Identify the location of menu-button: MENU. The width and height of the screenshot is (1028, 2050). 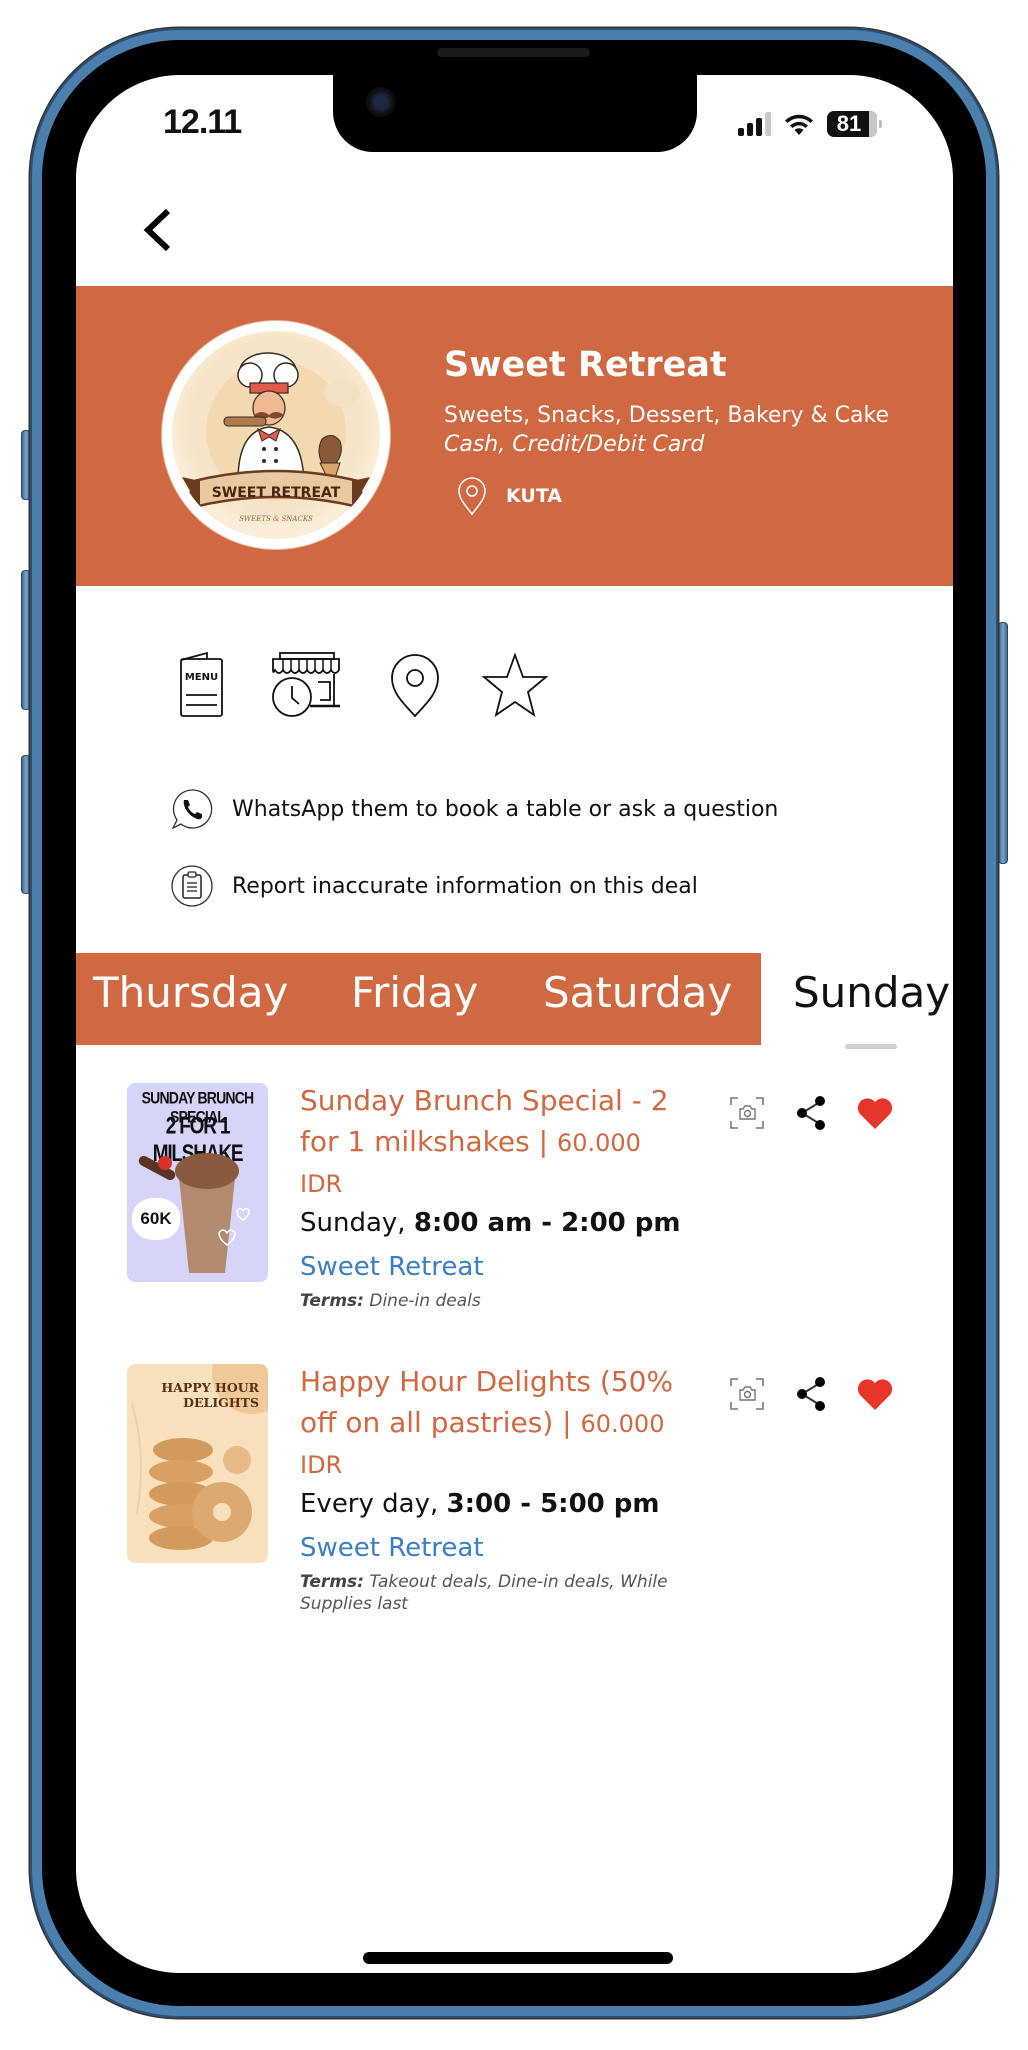
(205, 685).